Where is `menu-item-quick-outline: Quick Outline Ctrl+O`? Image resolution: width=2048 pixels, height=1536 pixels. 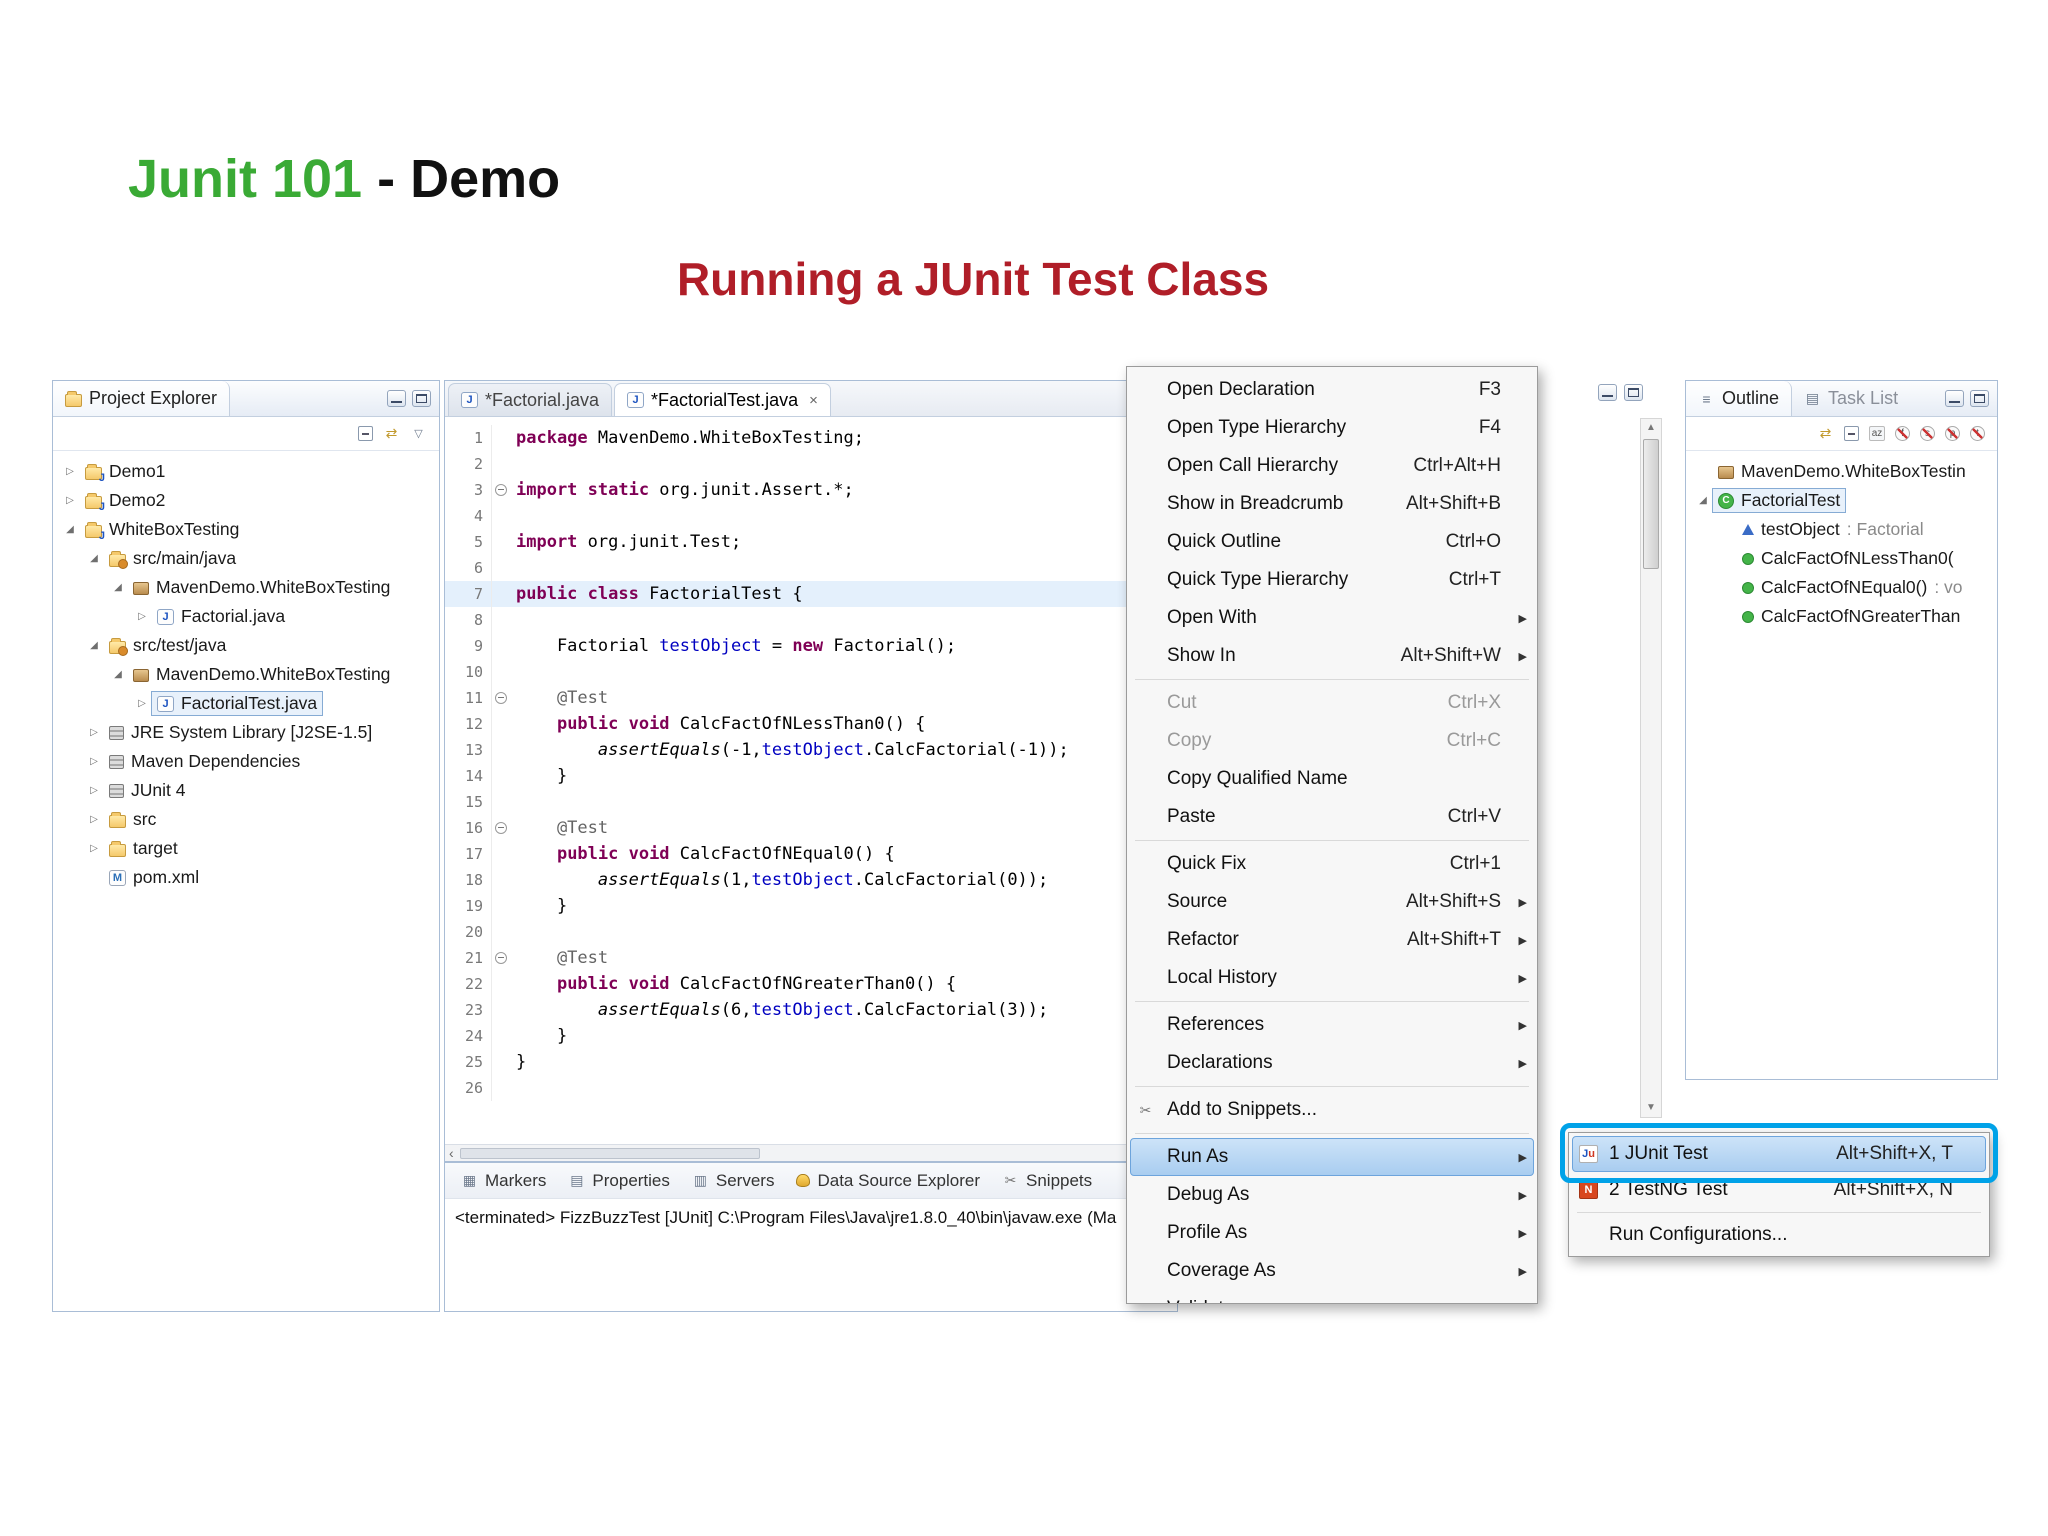
menu-item-quick-outline: Quick Outline Ctrl+O is located at coordinates (1332, 542).